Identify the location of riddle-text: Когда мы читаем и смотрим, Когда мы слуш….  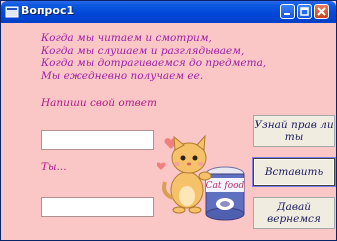
(153, 57).